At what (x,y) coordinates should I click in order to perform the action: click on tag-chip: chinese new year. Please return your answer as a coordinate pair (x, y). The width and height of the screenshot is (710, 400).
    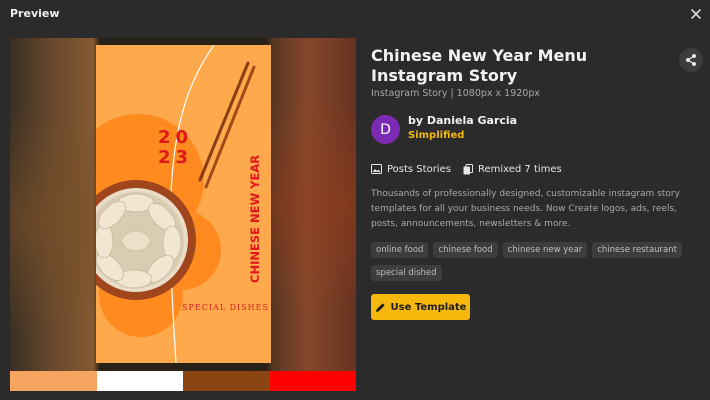
    Looking at the image, I should click on (545, 250).